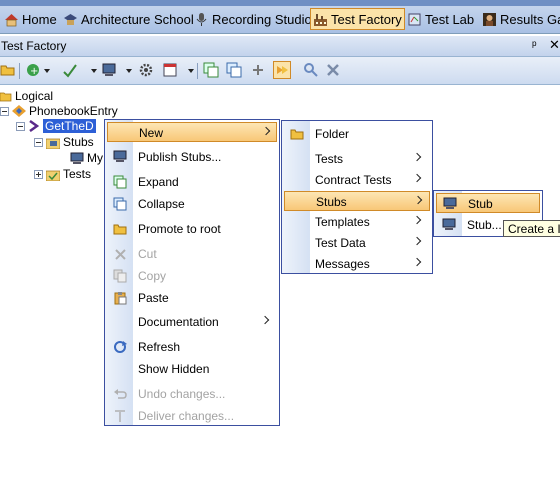 The height and width of the screenshot is (503, 560). I want to click on link-with-editor-icon, so click(282, 70).